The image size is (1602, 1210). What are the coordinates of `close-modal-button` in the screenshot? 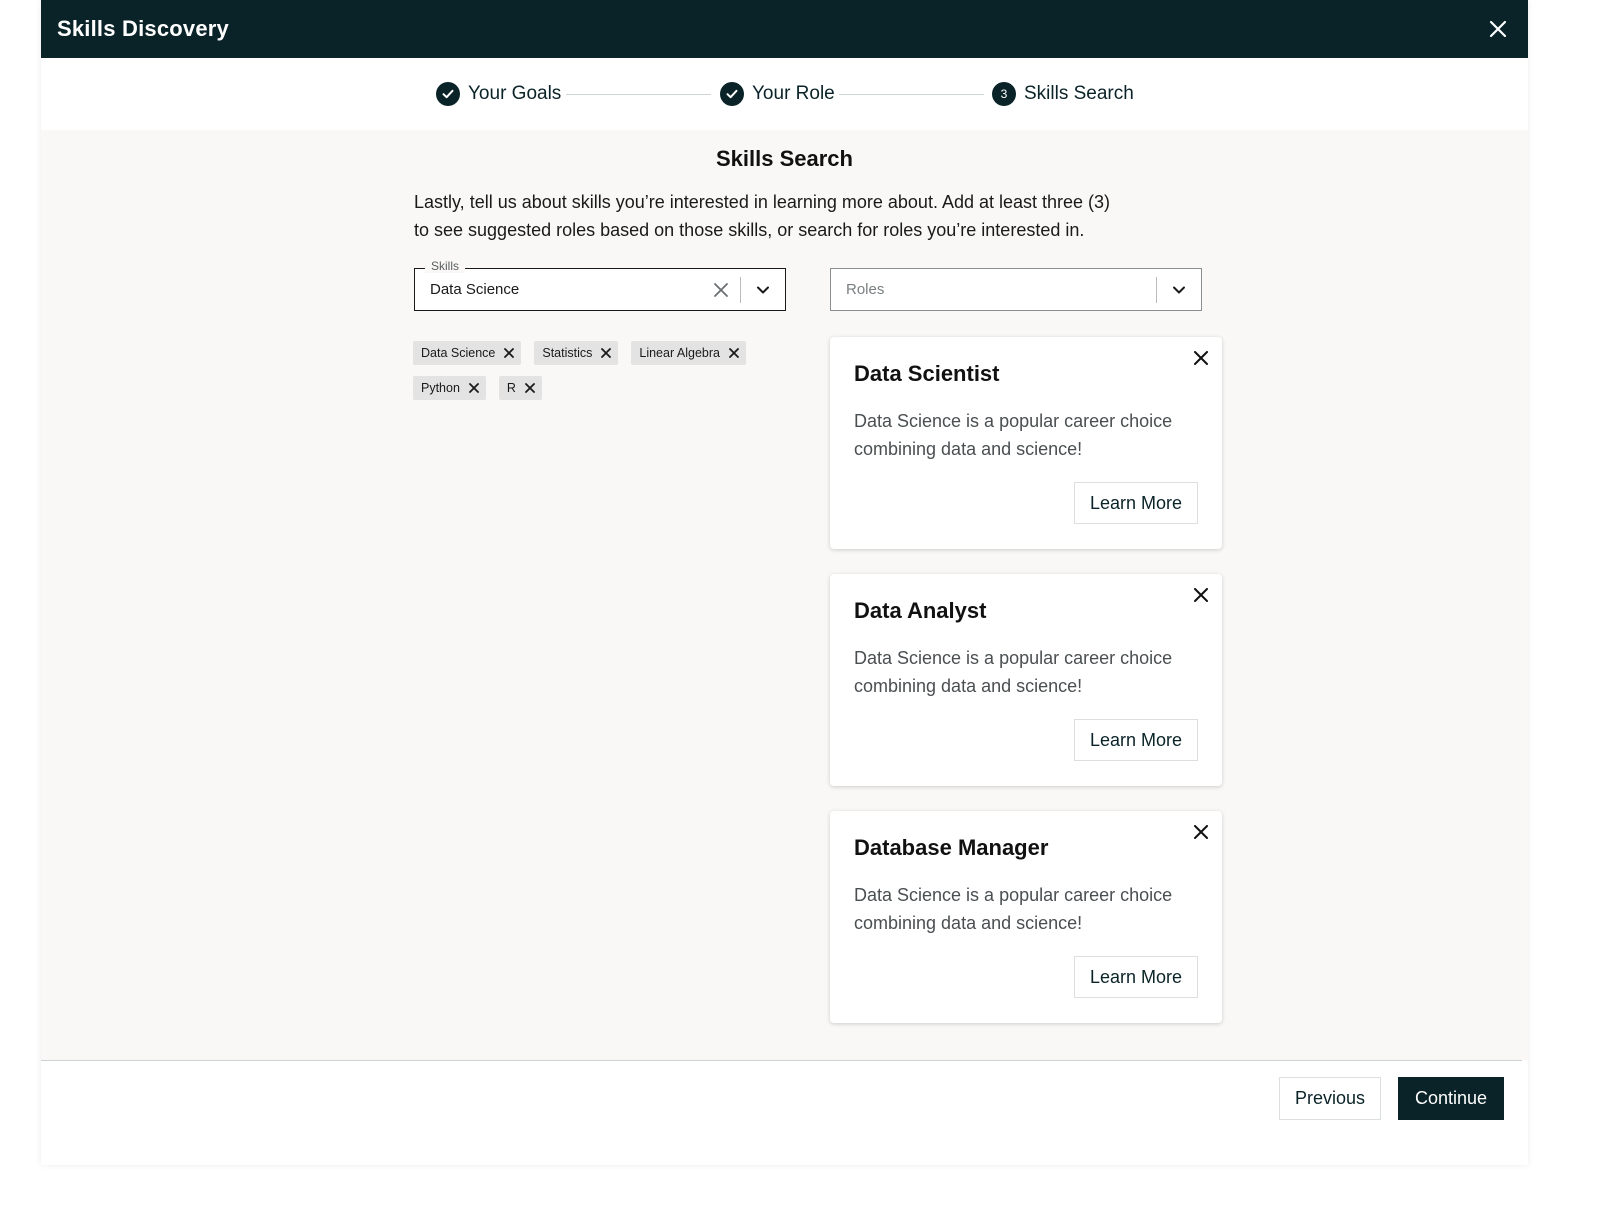 It's located at (1498, 29).